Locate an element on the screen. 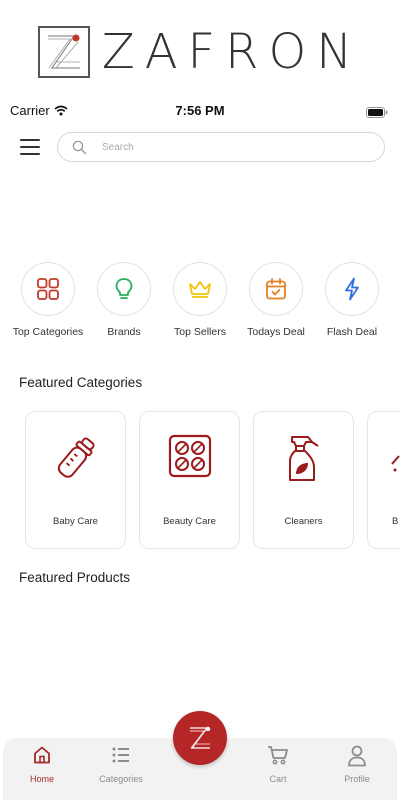  center-logo-button is located at coordinates (200, 738).